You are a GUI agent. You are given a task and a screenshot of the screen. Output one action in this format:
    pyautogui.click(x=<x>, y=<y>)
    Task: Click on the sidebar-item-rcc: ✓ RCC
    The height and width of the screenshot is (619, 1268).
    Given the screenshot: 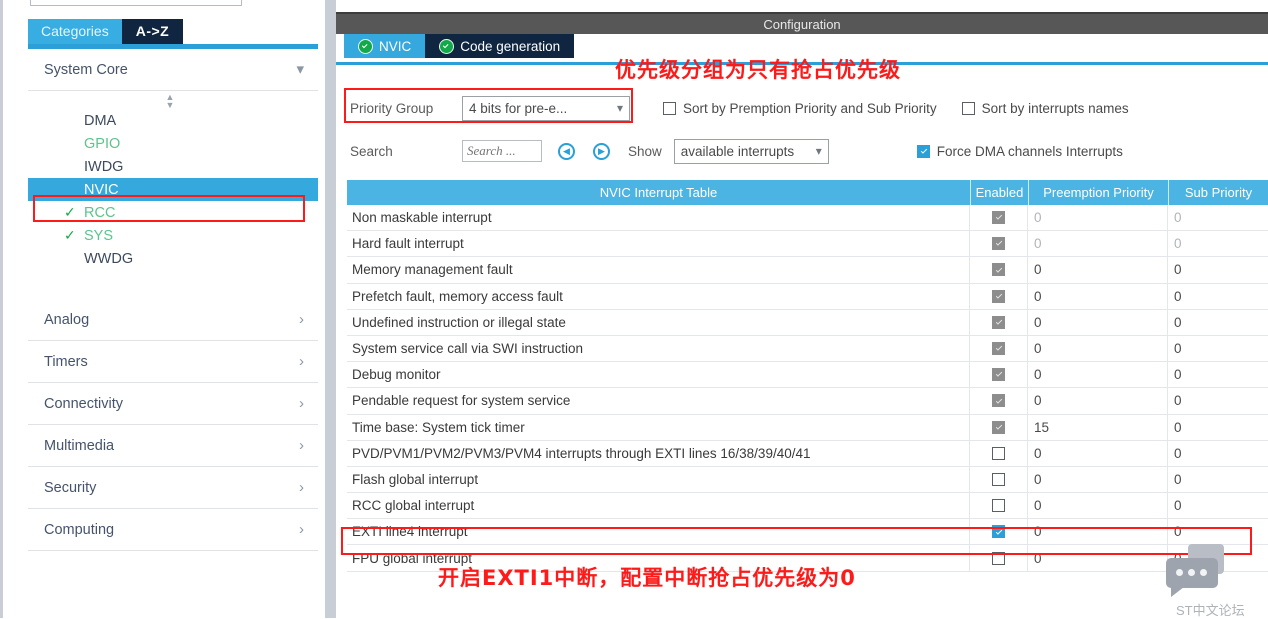 What is the action you would take?
    pyautogui.click(x=173, y=212)
    